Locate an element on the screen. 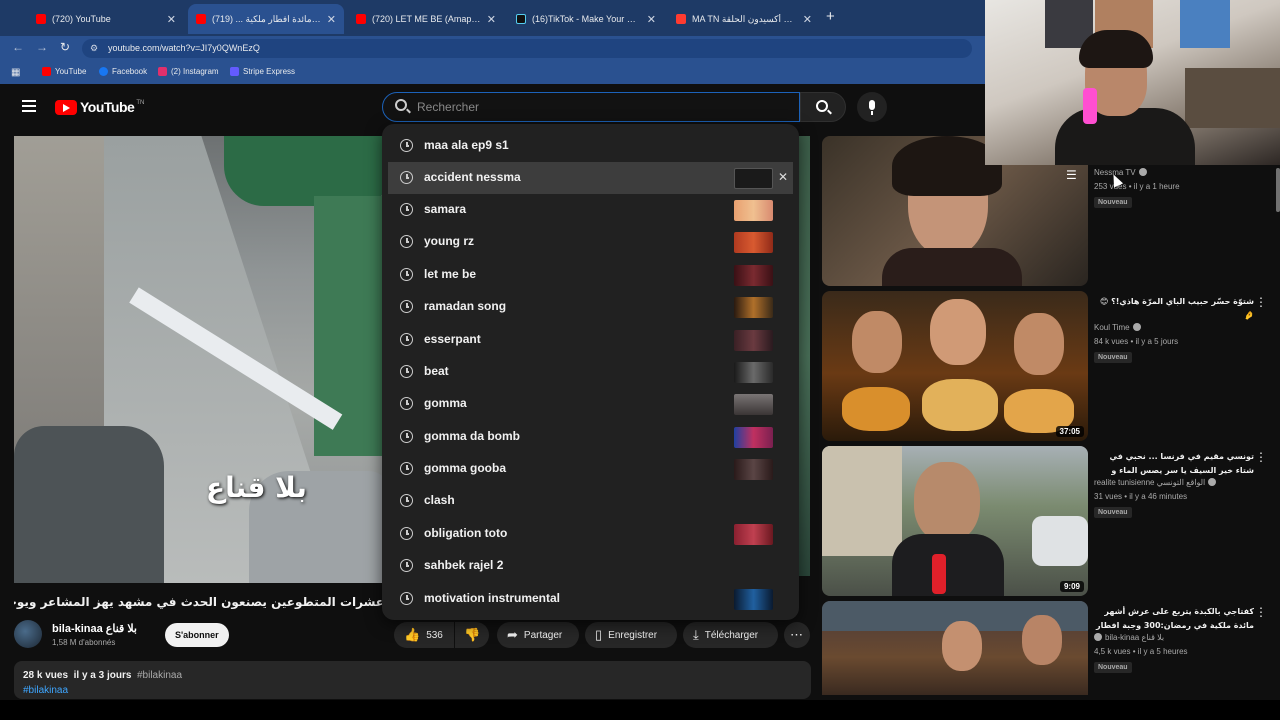 The width and height of the screenshot is (1280, 720). search-button is located at coordinates (823, 107).